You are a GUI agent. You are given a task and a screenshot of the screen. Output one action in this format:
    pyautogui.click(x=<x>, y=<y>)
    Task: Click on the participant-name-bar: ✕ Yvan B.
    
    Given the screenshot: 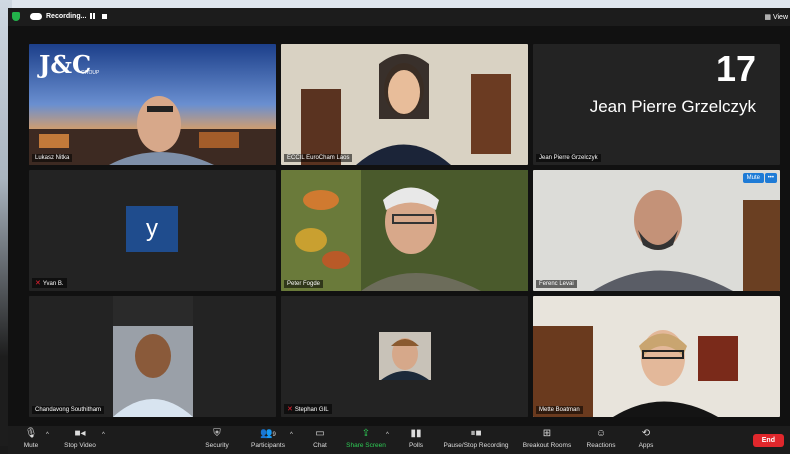 What is the action you would take?
    pyautogui.click(x=49, y=283)
    